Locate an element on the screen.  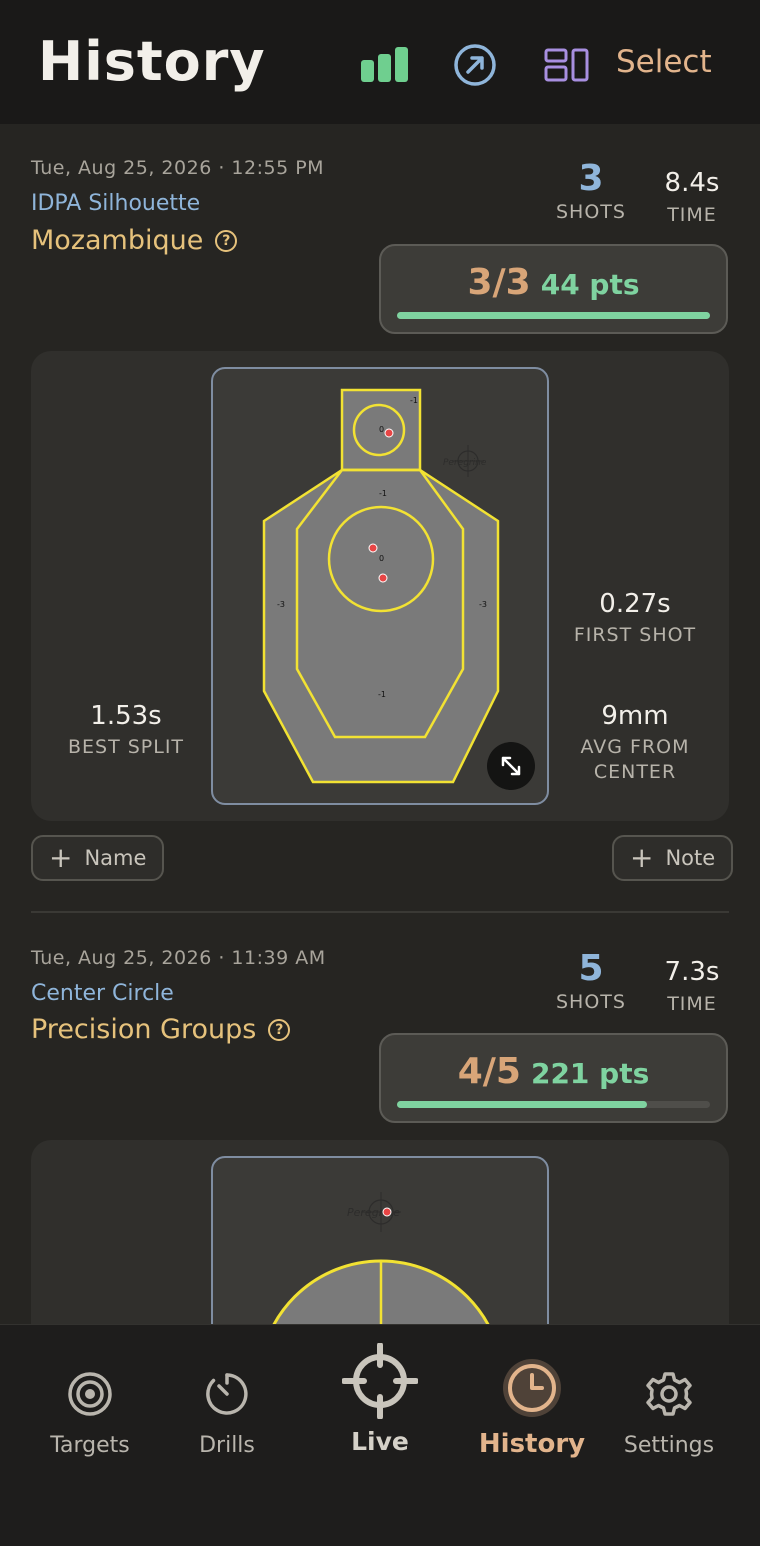
tab-drills: Drills is located at coordinates (227, 1411).